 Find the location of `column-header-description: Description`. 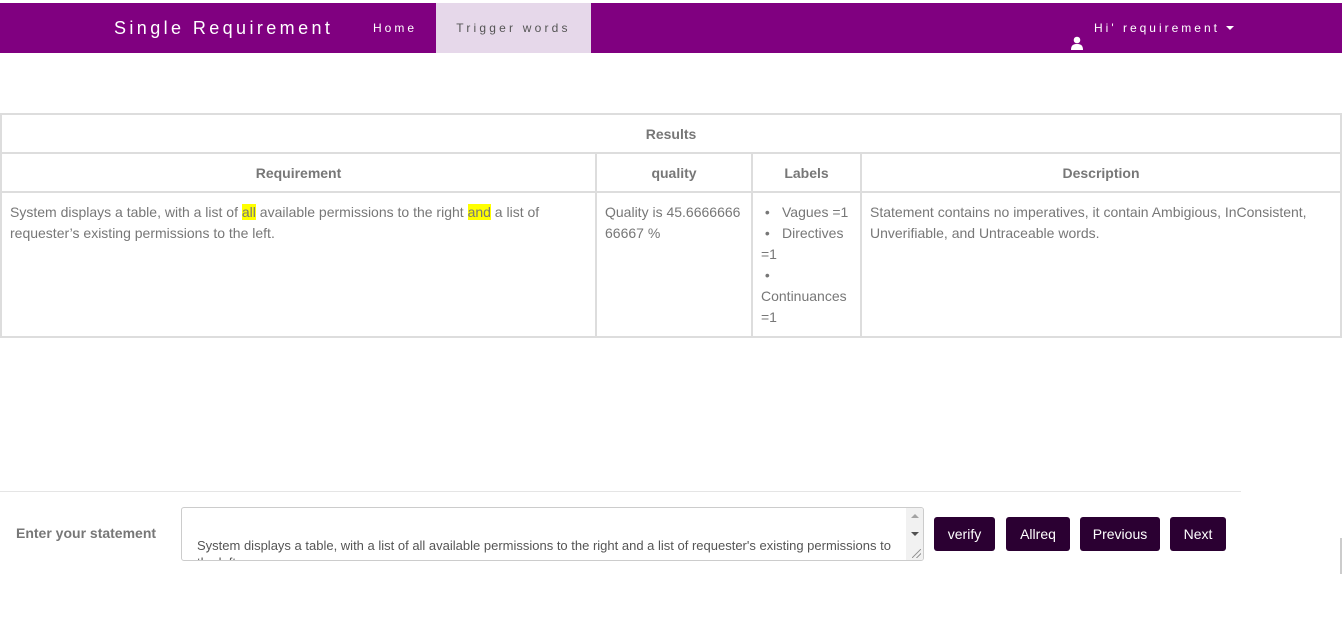

column-header-description: Description is located at coordinates (1101, 172).